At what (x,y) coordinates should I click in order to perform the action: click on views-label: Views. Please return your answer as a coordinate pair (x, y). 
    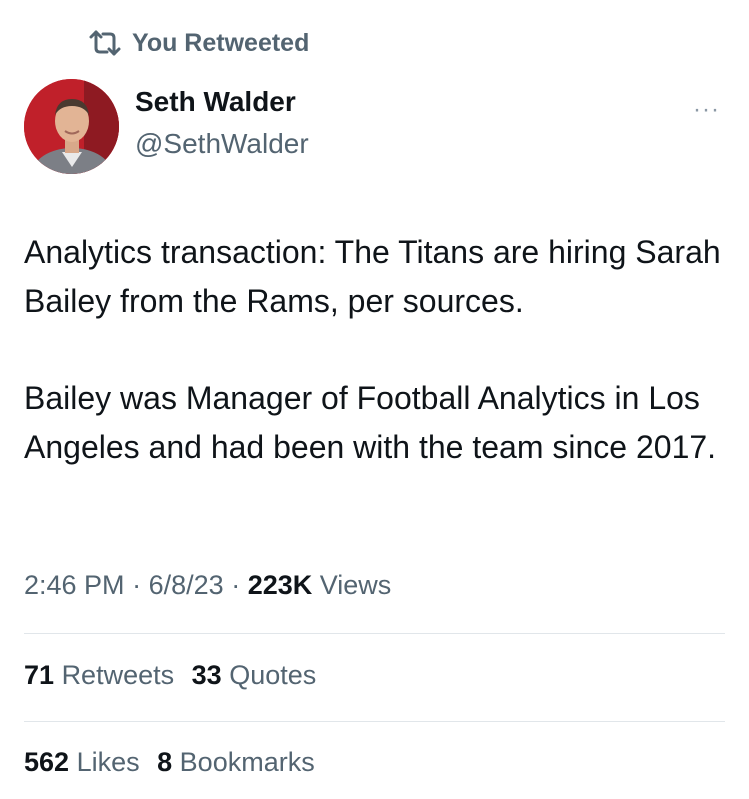
    Looking at the image, I should click on (355, 585).